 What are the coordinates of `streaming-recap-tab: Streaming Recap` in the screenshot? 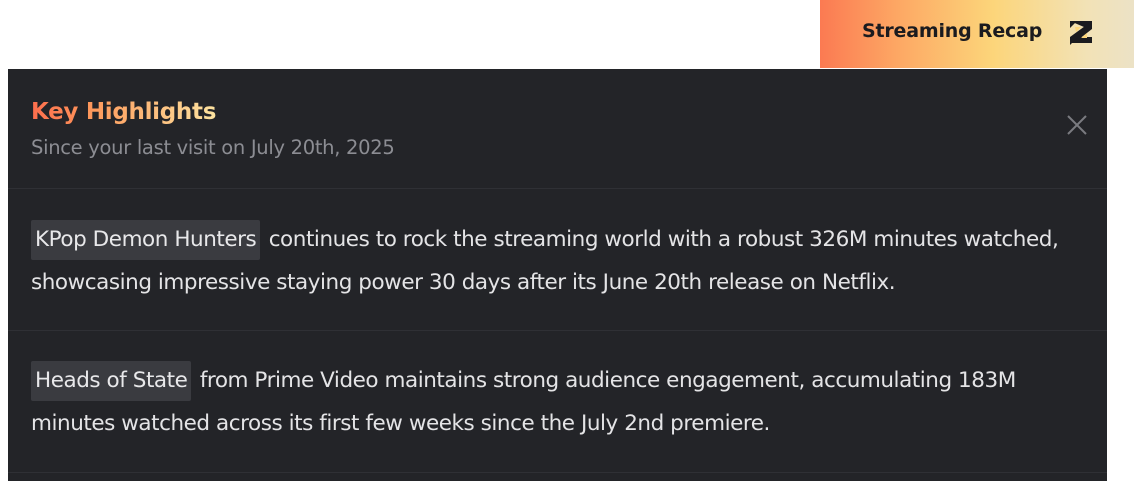 It's located at (977, 34).